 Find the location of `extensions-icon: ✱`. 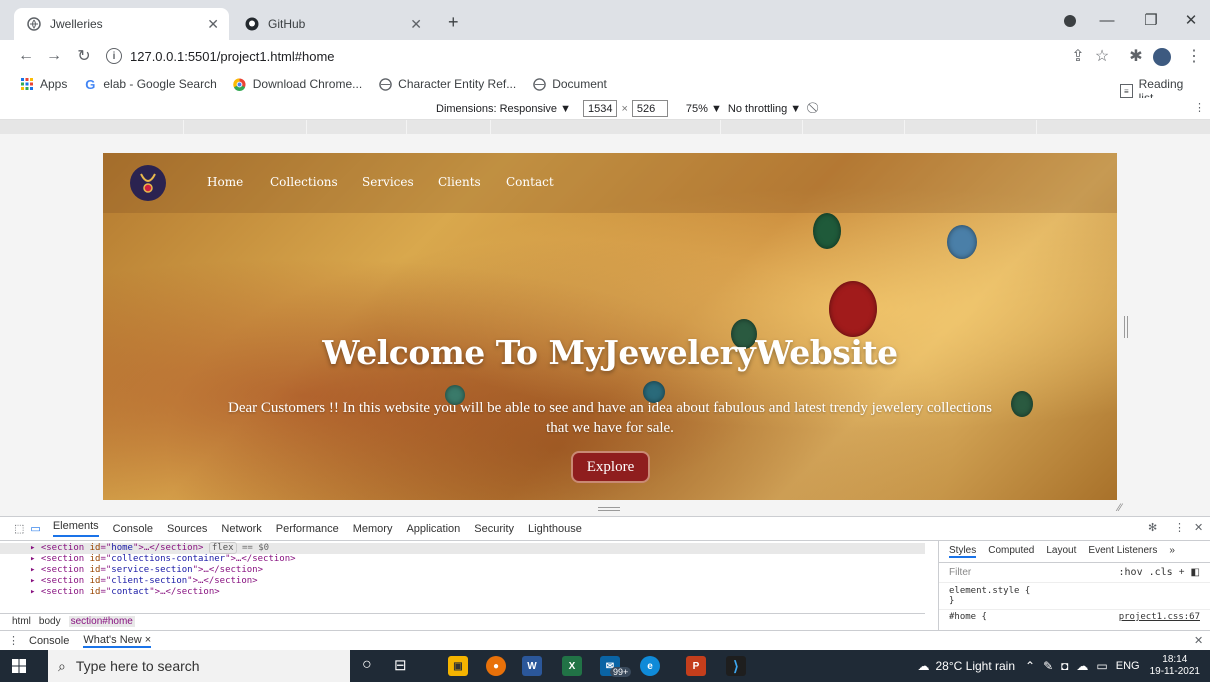

extensions-icon: ✱ is located at coordinates (1136, 56).